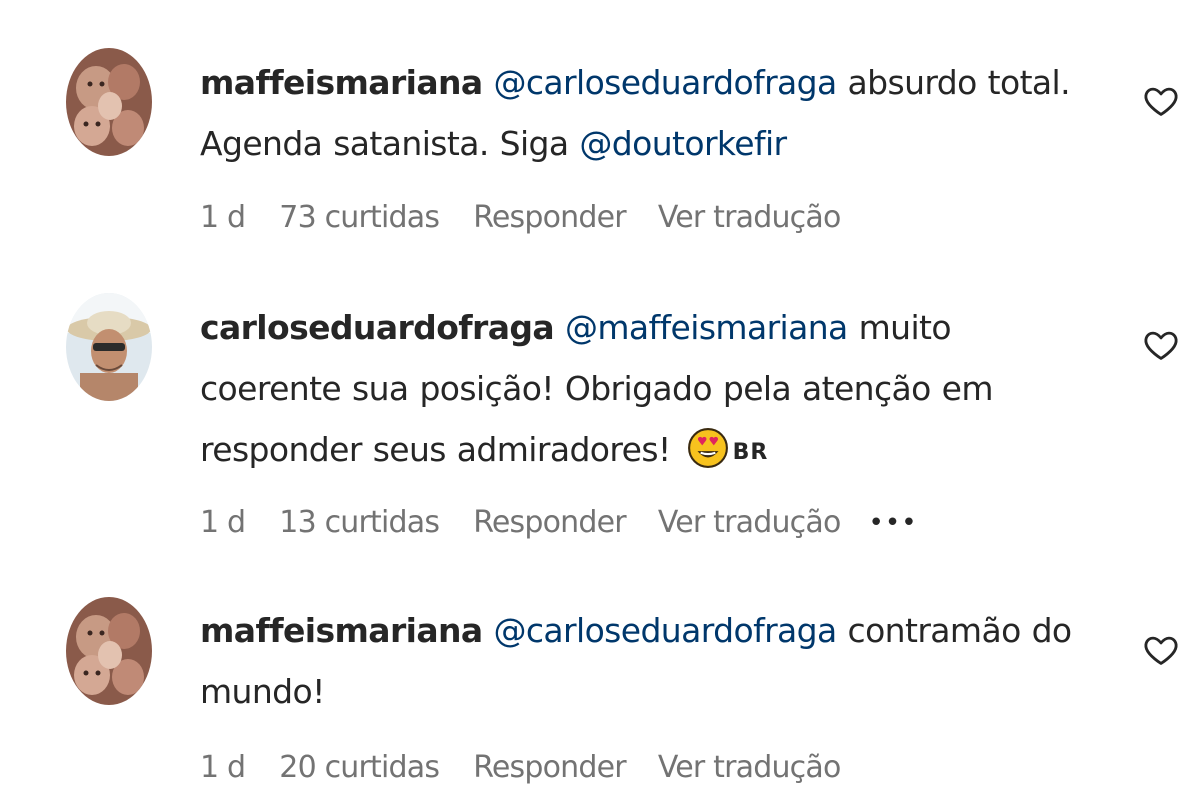 Image resolution: width=1200 pixels, height=800 pixels. I want to click on mention-link: @maffeismariana, so click(706, 327).